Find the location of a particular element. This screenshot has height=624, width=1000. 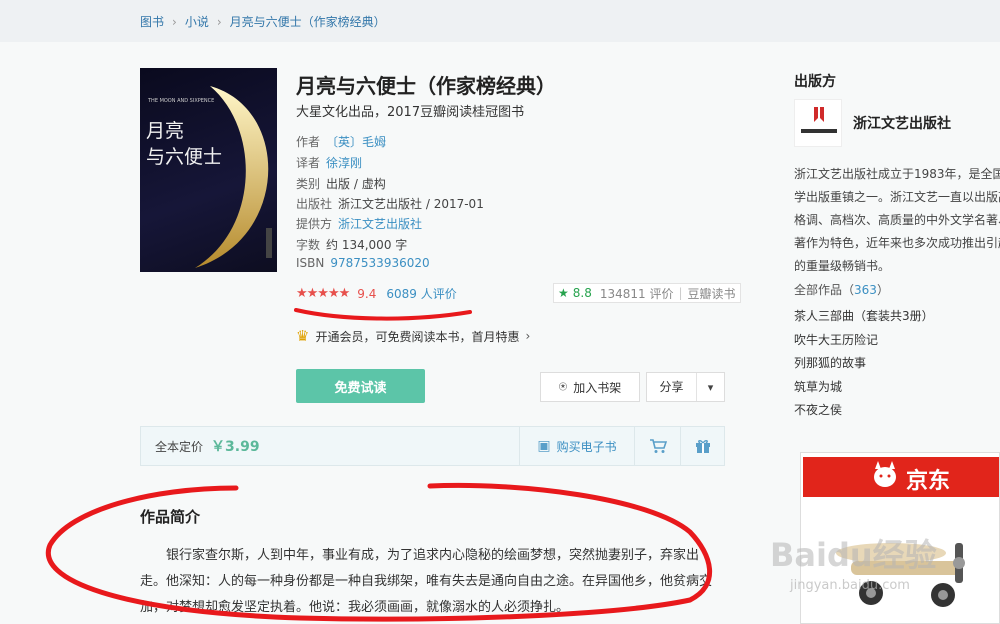

crown-icon: ♛ is located at coordinates (303, 336).